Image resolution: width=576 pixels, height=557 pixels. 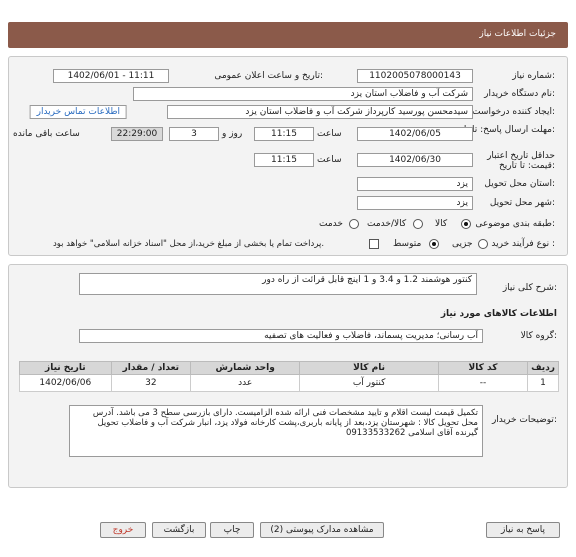 I want to click on col-row: ردیف, so click(x=543, y=368).